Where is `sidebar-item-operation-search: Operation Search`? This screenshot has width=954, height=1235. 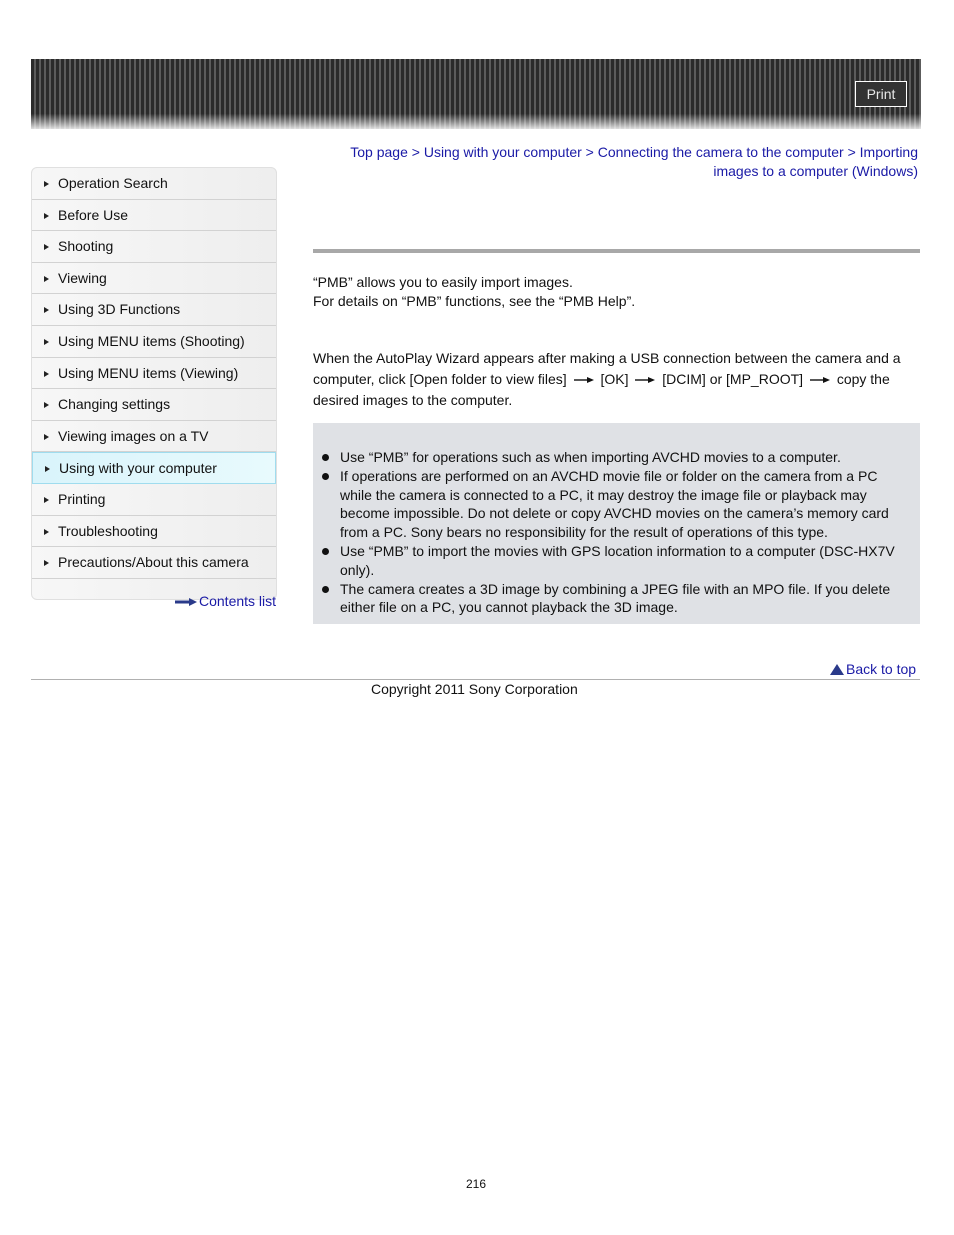 sidebar-item-operation-search: Operation Search is located at coordinates (154, 184).